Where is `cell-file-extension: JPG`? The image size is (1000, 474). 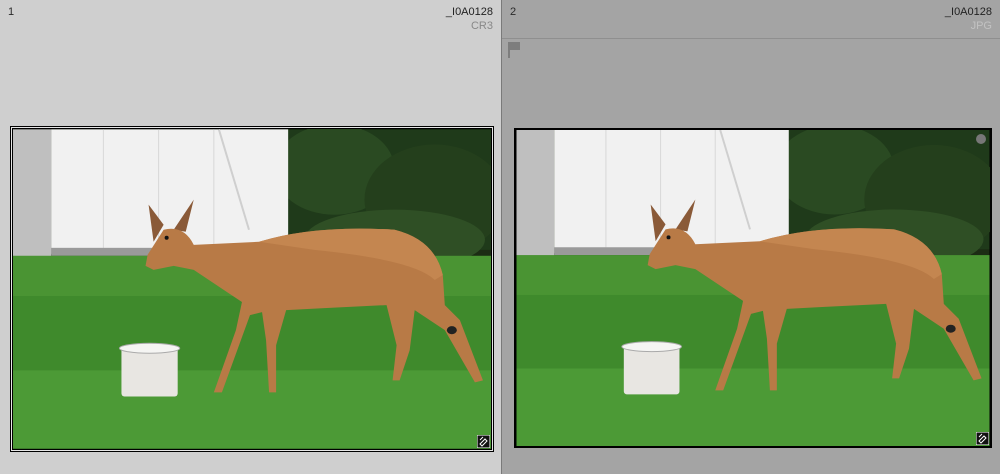
cell-file-extension: JPG is located at coordinates (981, 26).